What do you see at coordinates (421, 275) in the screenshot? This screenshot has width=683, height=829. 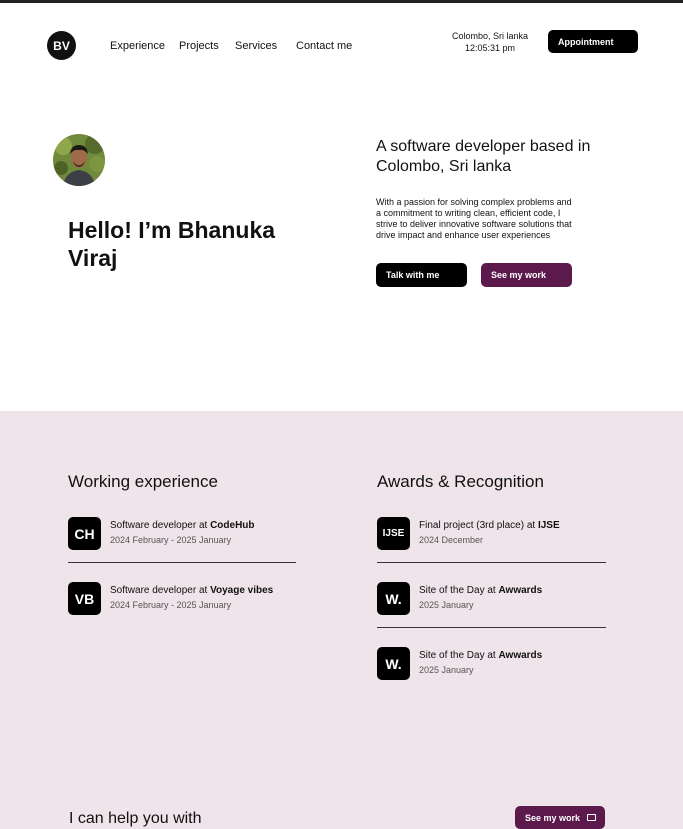 I see `talk-with-me-button: Talk with me` at bounding box center [421, 275].